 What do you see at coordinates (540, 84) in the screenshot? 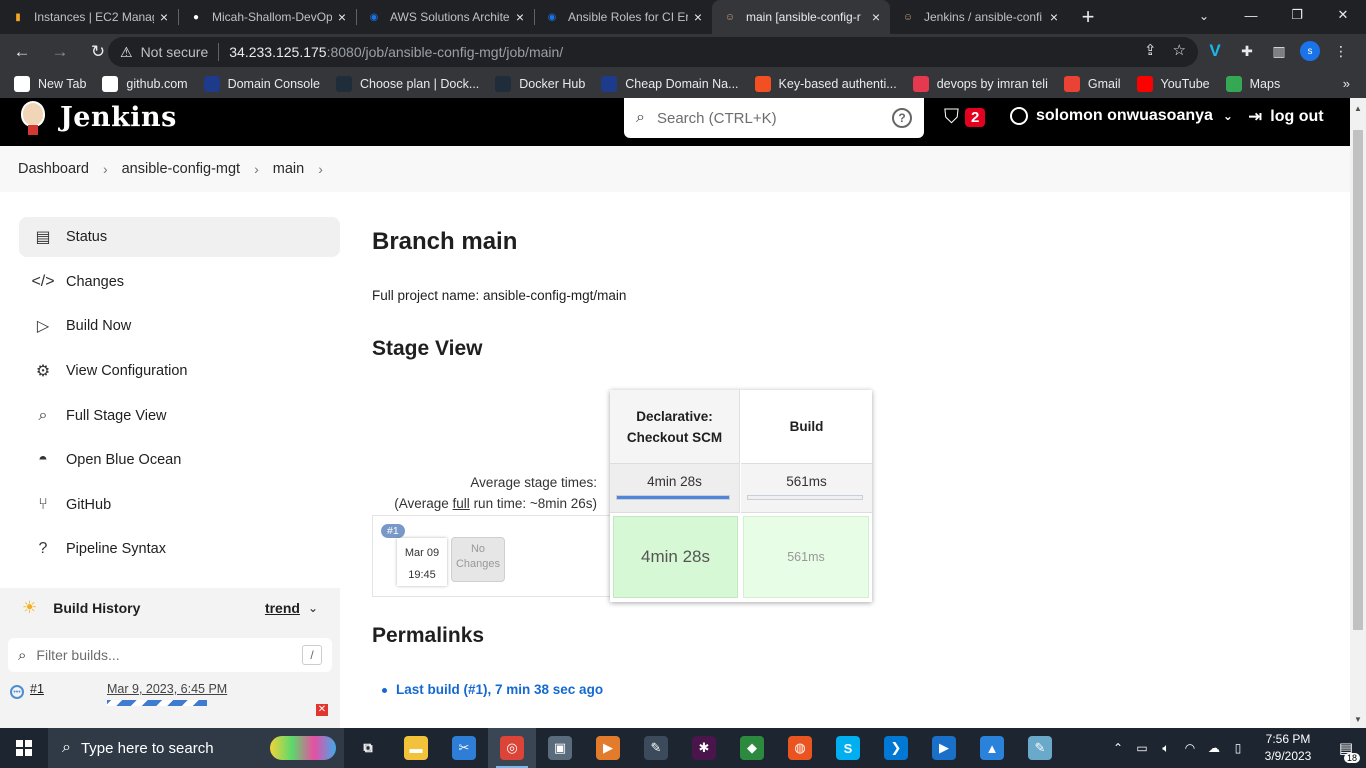
I see `bookmark-item: Docker Hub` at bounding box center [540, 84].